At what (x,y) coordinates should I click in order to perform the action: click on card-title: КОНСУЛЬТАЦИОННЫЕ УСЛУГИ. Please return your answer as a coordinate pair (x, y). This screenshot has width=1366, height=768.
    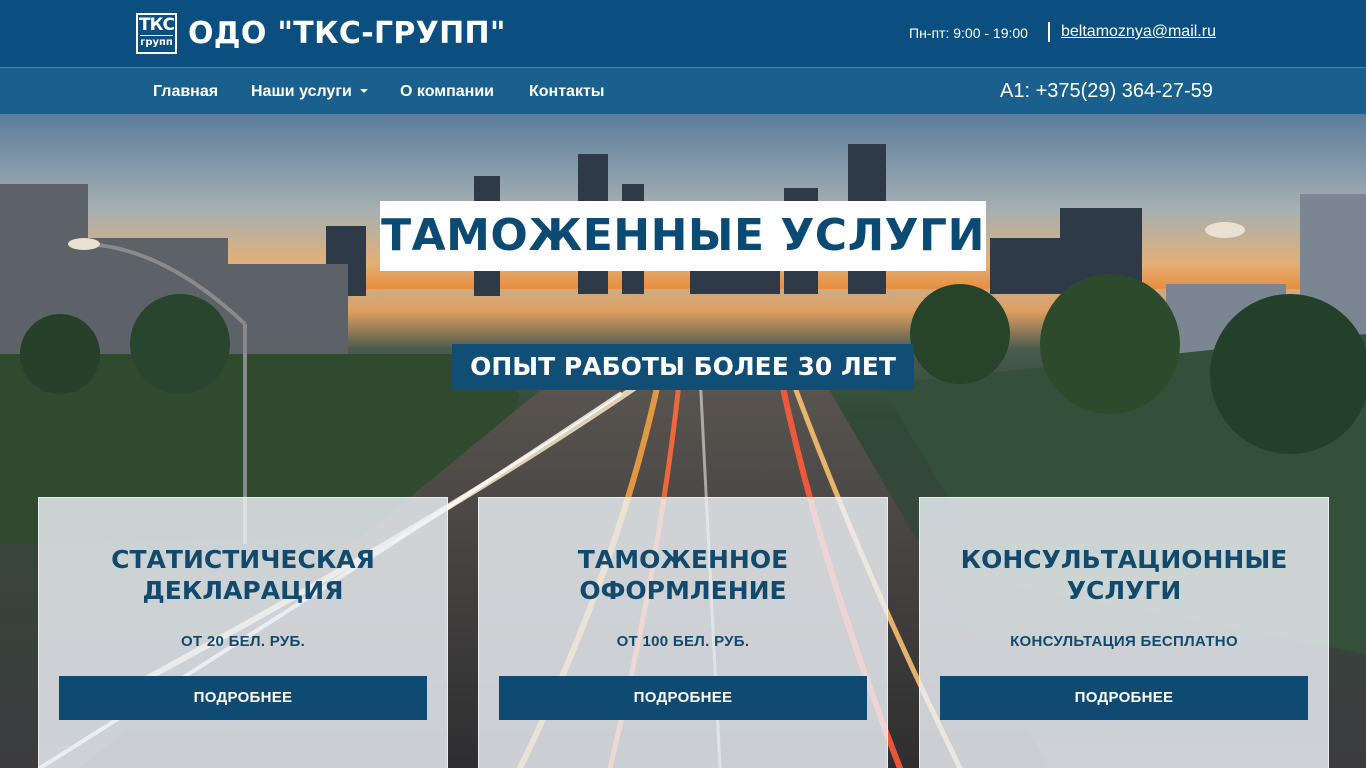
    Looking at the image, I should click on (1124, 575).